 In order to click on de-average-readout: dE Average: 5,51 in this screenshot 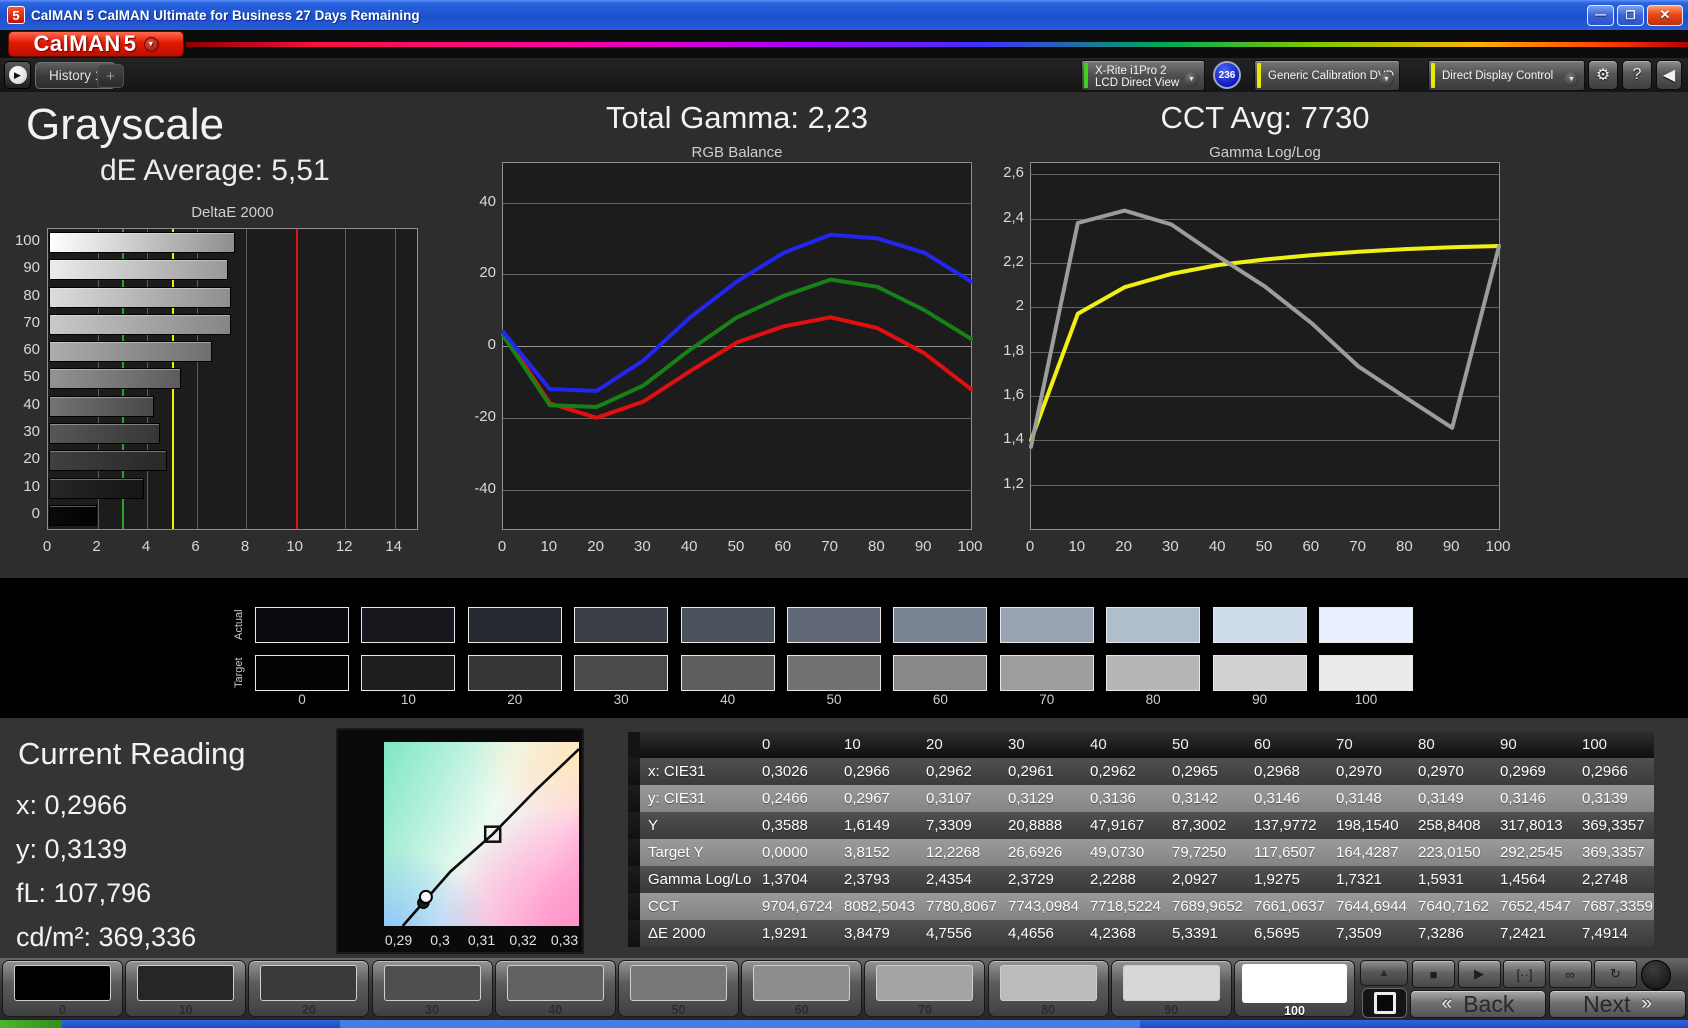, I will do `click(215, 170)`.